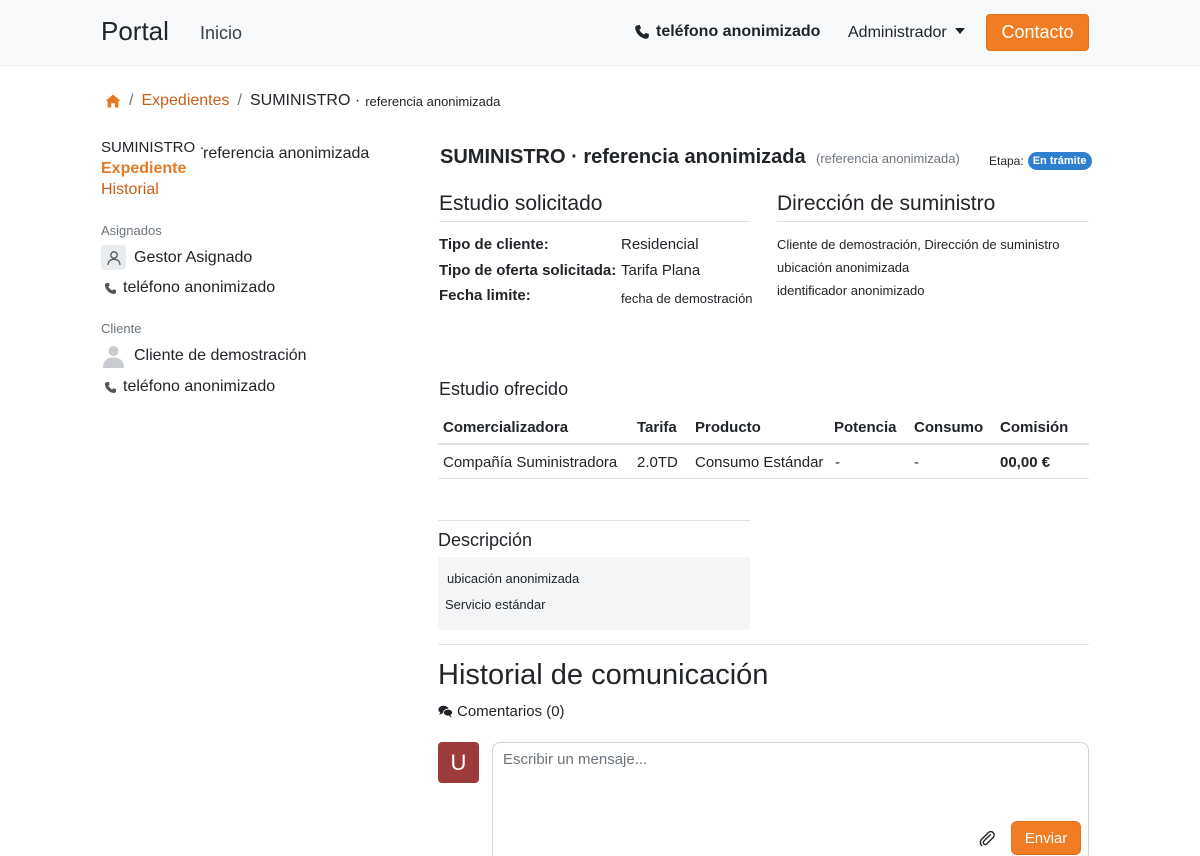  What do you see at coordinates (199, 386) in the screenshot?
I see `client-phone-label: teléfono anonimizado` at bounding box center [199, 386].